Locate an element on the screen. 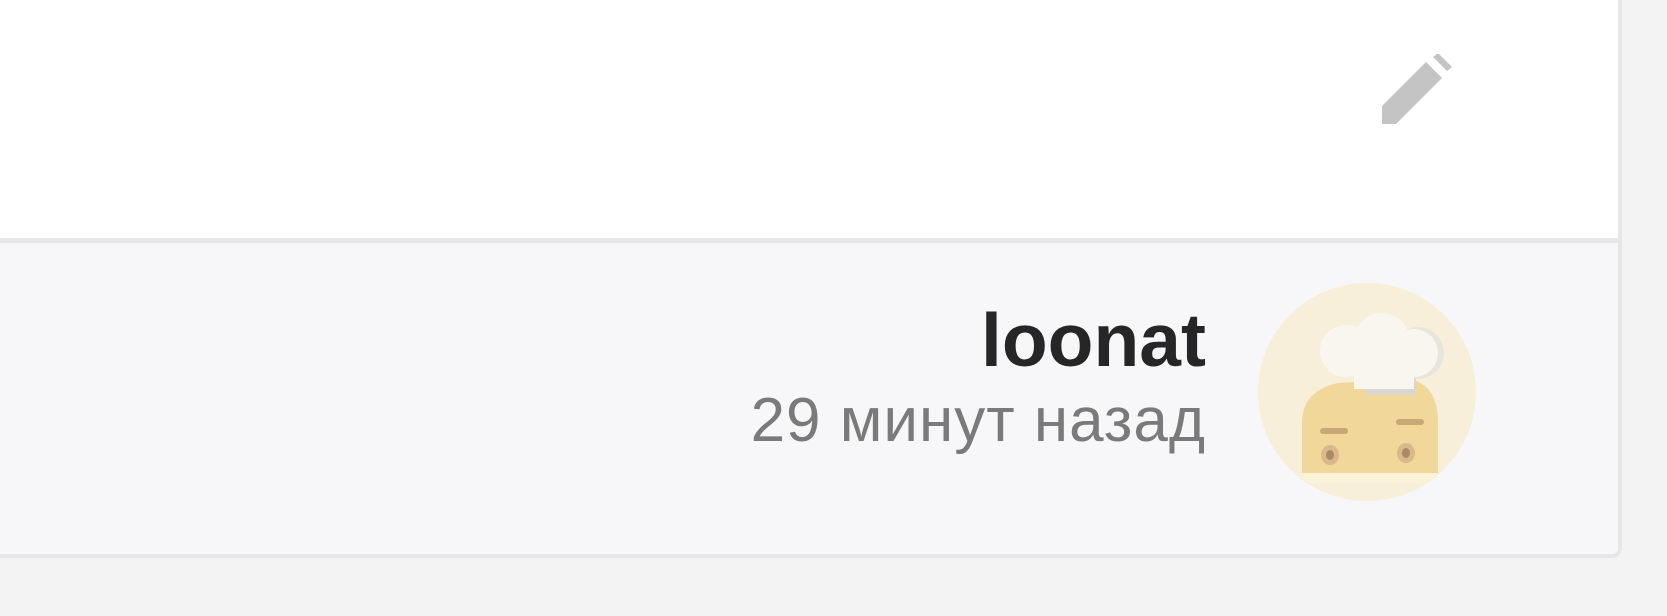 The image size is (1667, 616). author-meta: loonat 29 минут назад is located at coordinates (978, 378).